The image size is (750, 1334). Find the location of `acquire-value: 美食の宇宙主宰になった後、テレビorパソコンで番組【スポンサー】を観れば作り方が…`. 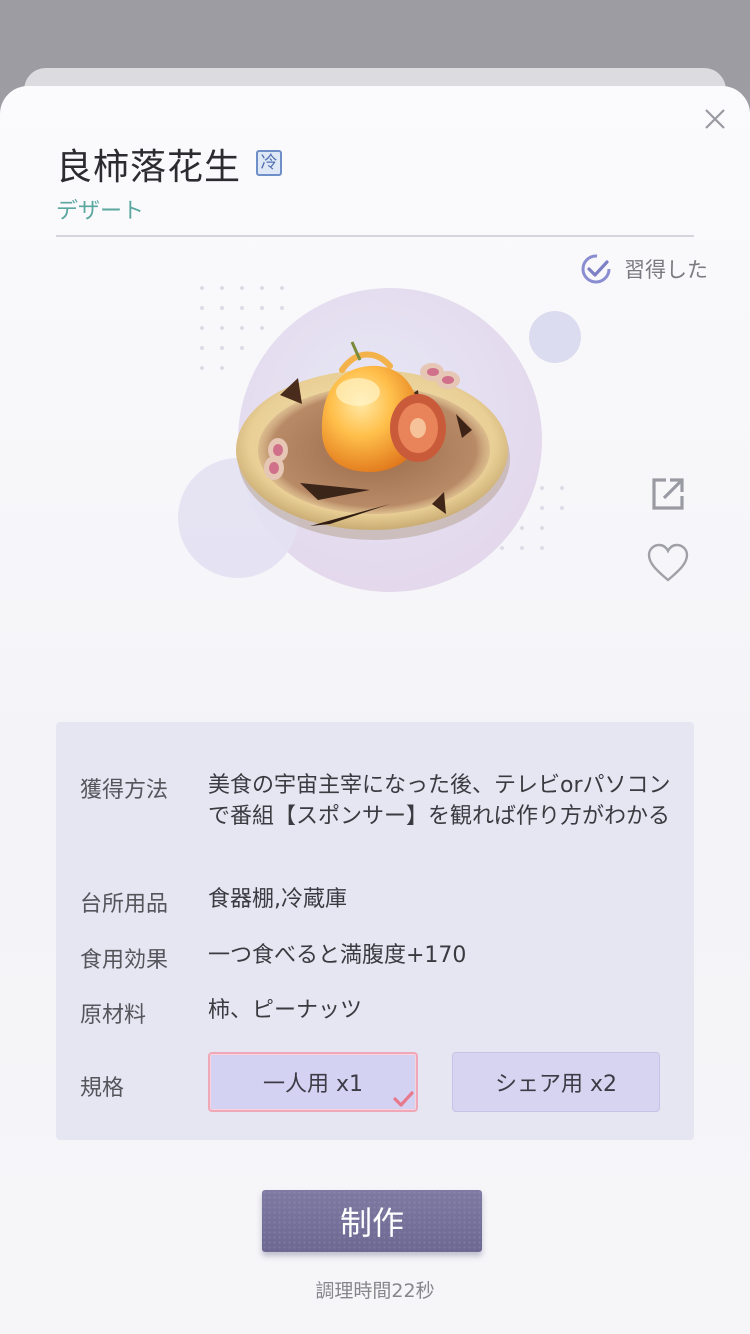

acquire-value: 美食の宇宙主宰になった後、テレビorパソコンで番組【スポンサー】を観れば作り方が… is located at coordinates (439, 801).